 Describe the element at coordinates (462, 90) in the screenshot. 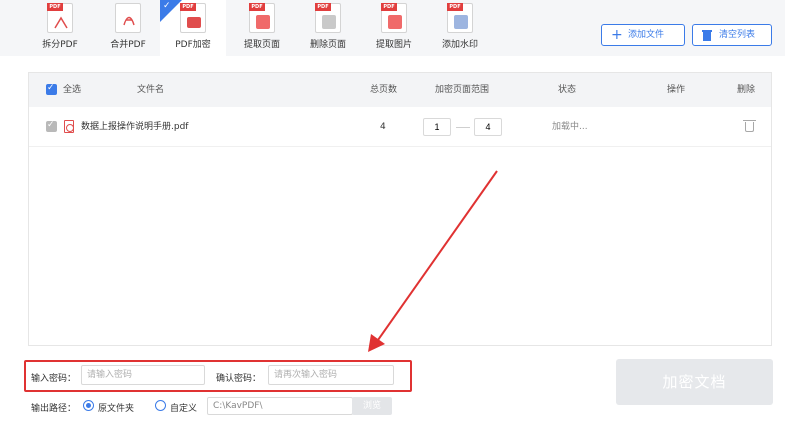

I see `col-encrypt-range: 加密页面范围` at that location.